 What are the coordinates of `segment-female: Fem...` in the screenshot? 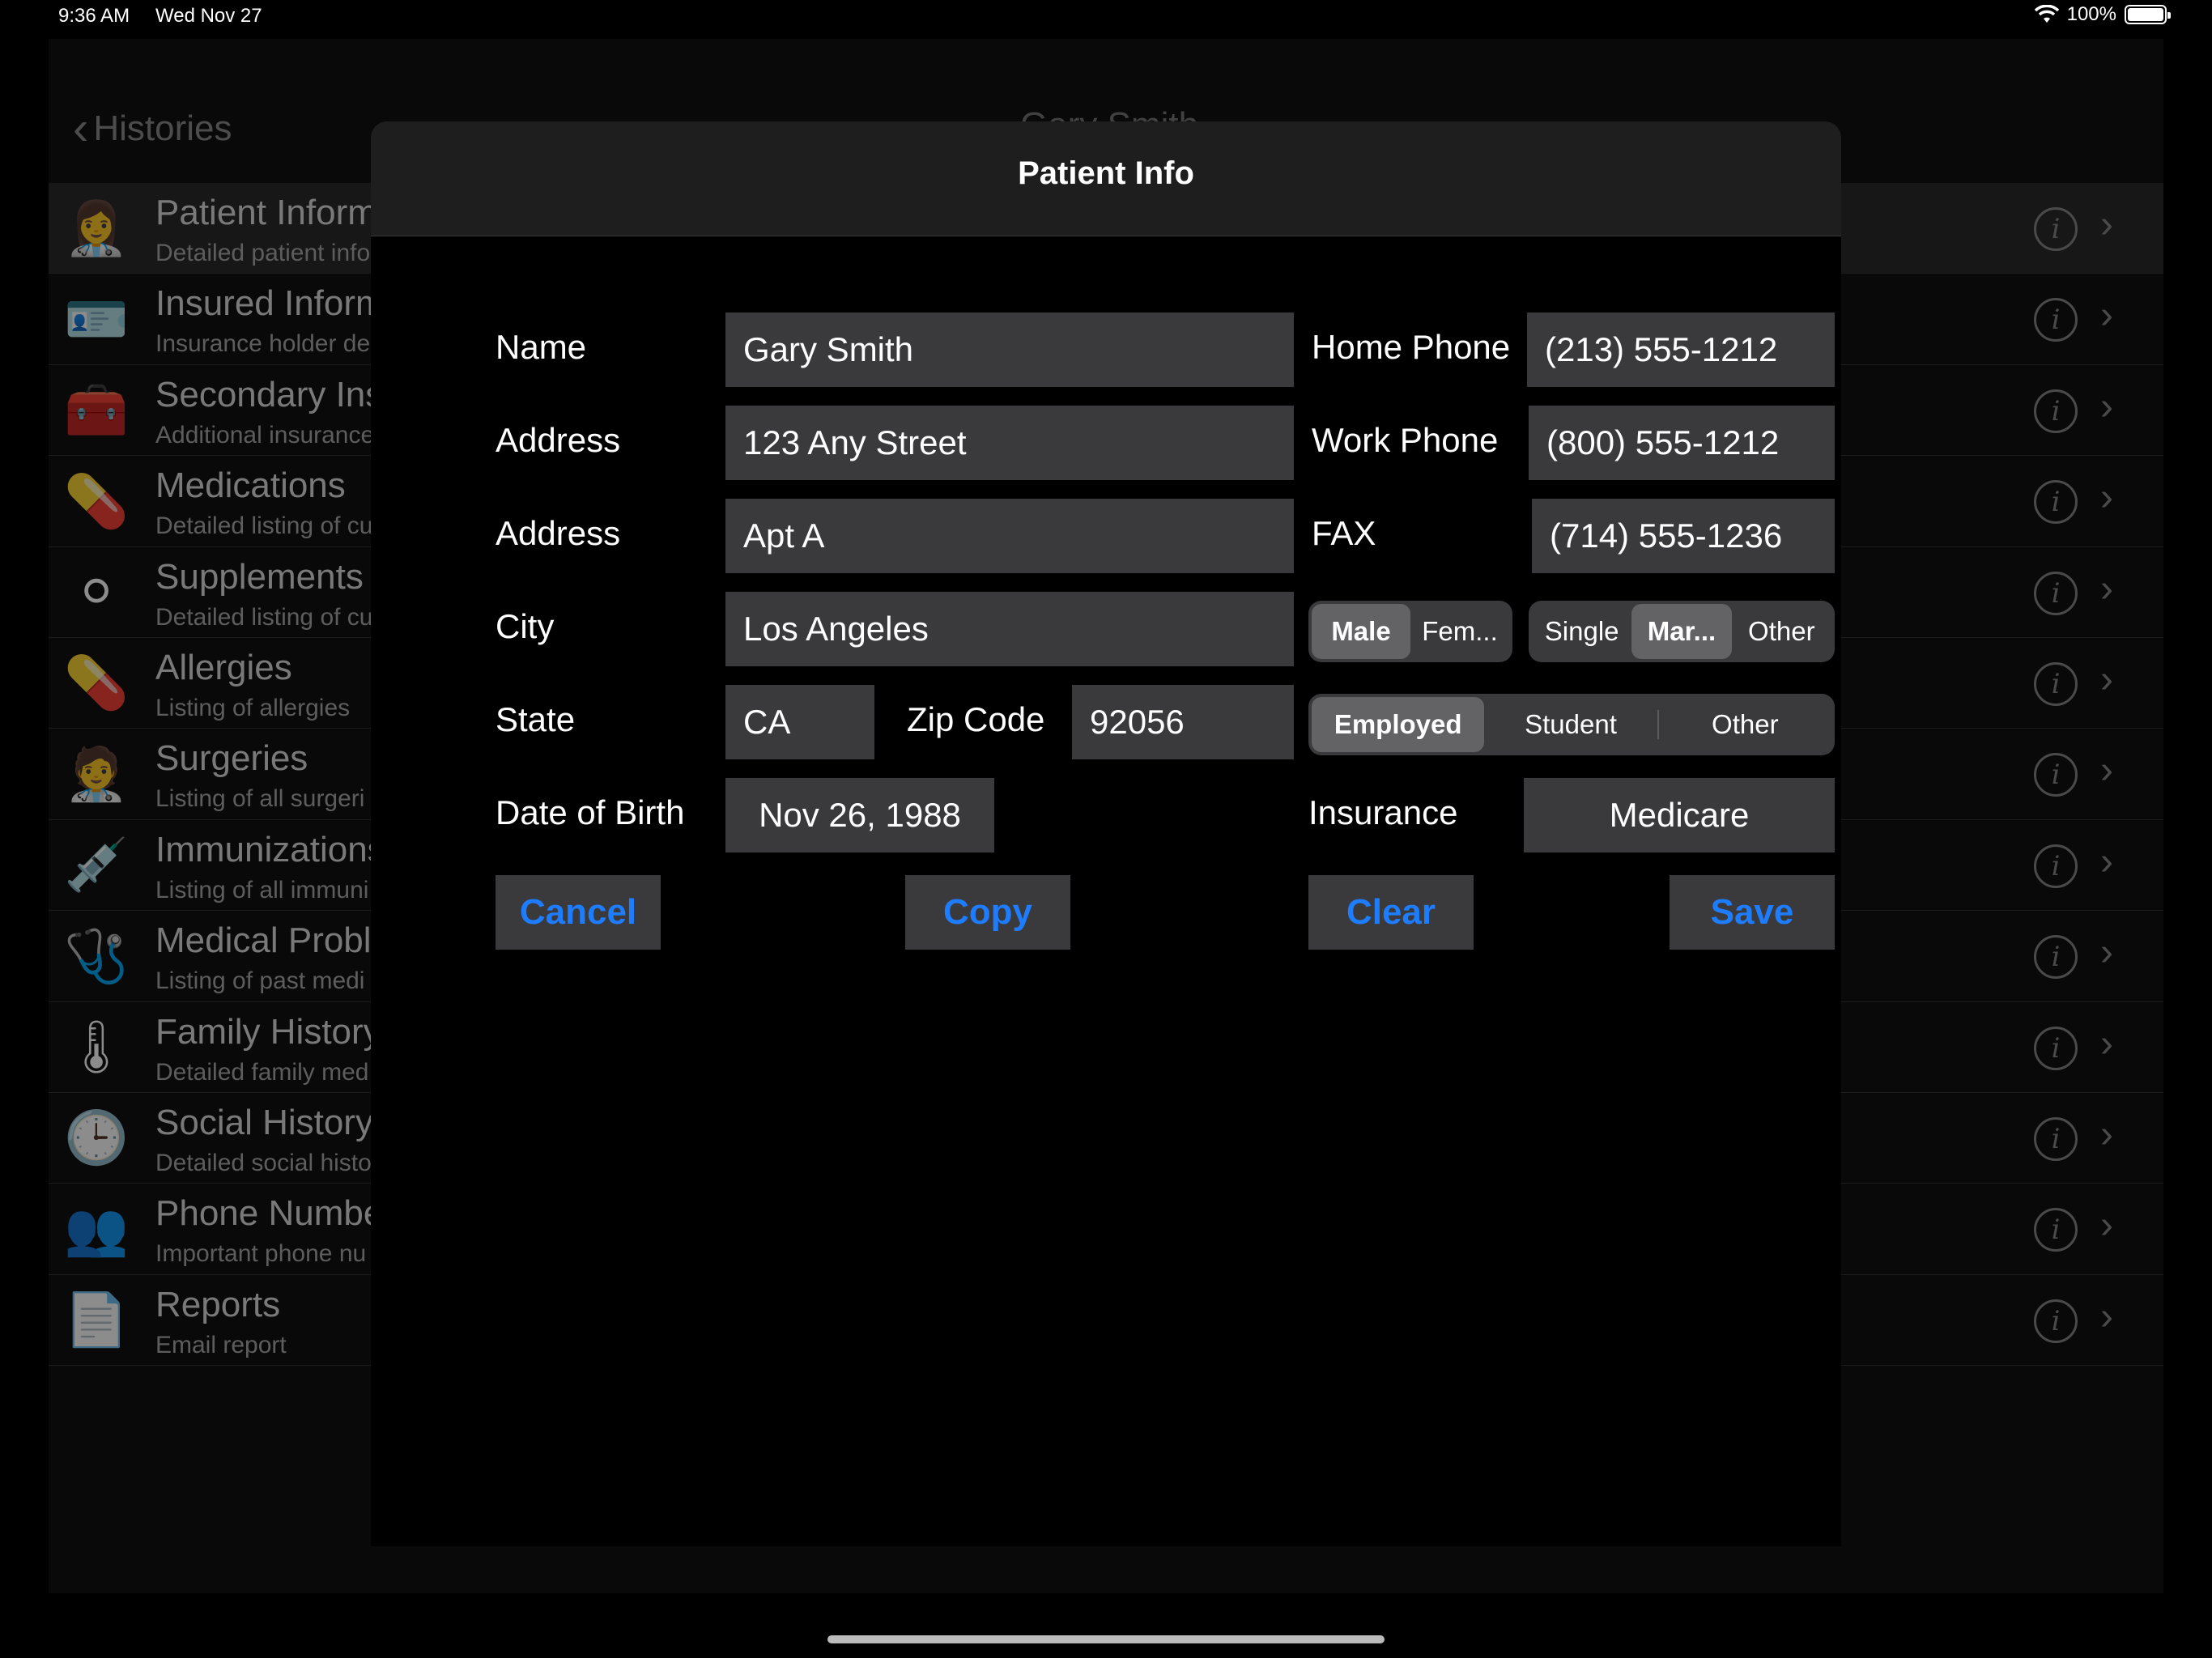 It's located at (1460, 631).